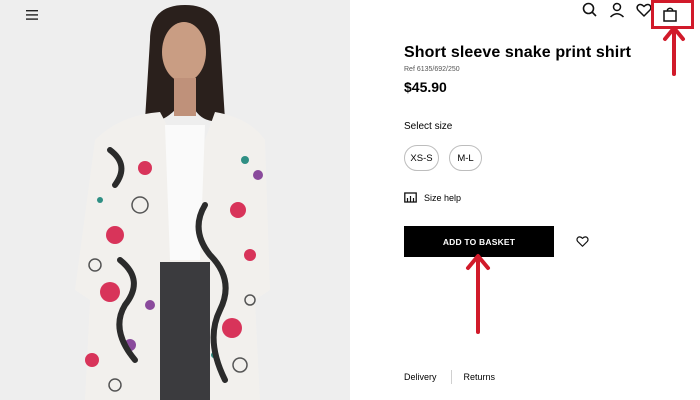 The height and width of the screenshot is (400, 700). I want to click on size-help-link: Size help, so click(432, 197).